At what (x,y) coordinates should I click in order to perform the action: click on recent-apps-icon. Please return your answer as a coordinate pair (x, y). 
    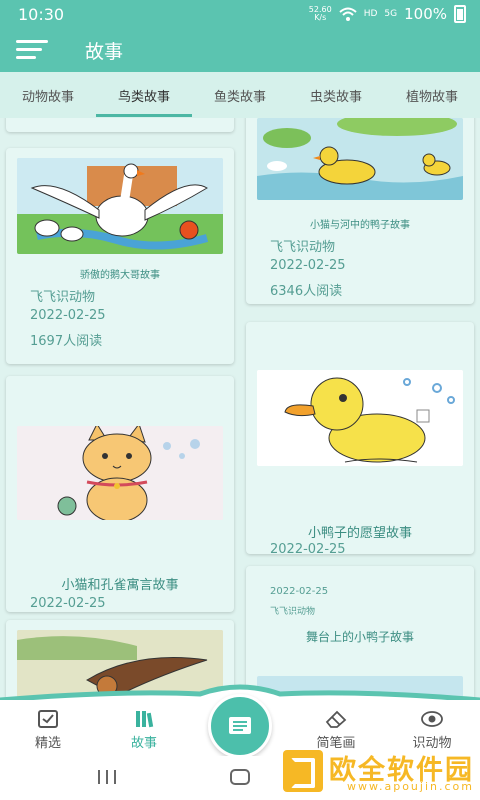
    Looking at the image, I should click on (107, 777).